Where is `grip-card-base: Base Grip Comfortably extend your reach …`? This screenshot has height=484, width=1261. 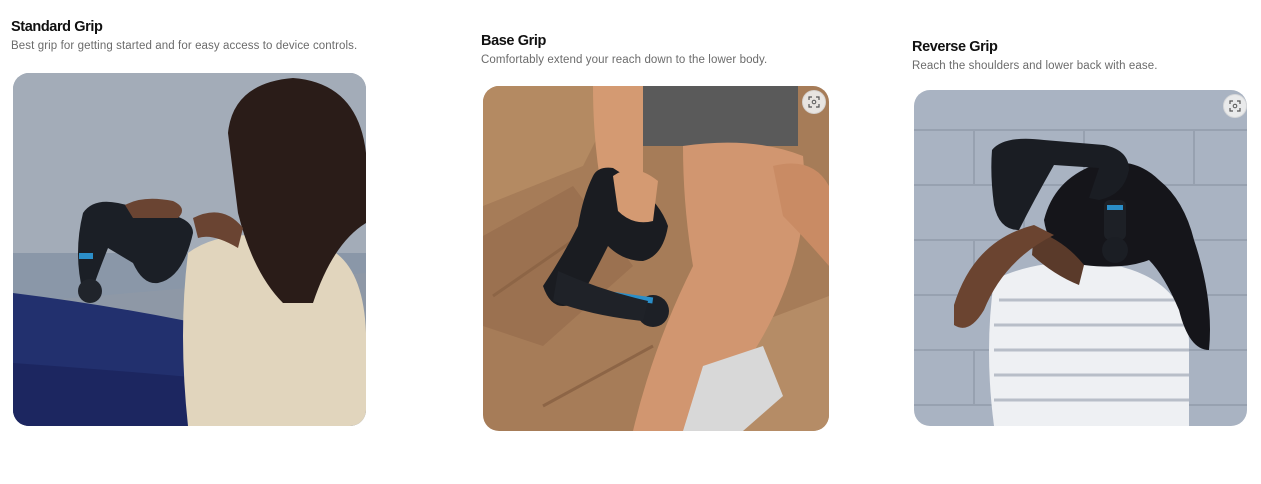
grip-card-base: Base Grip Comfortably extend your reach … is located at coordinates (681, 49).